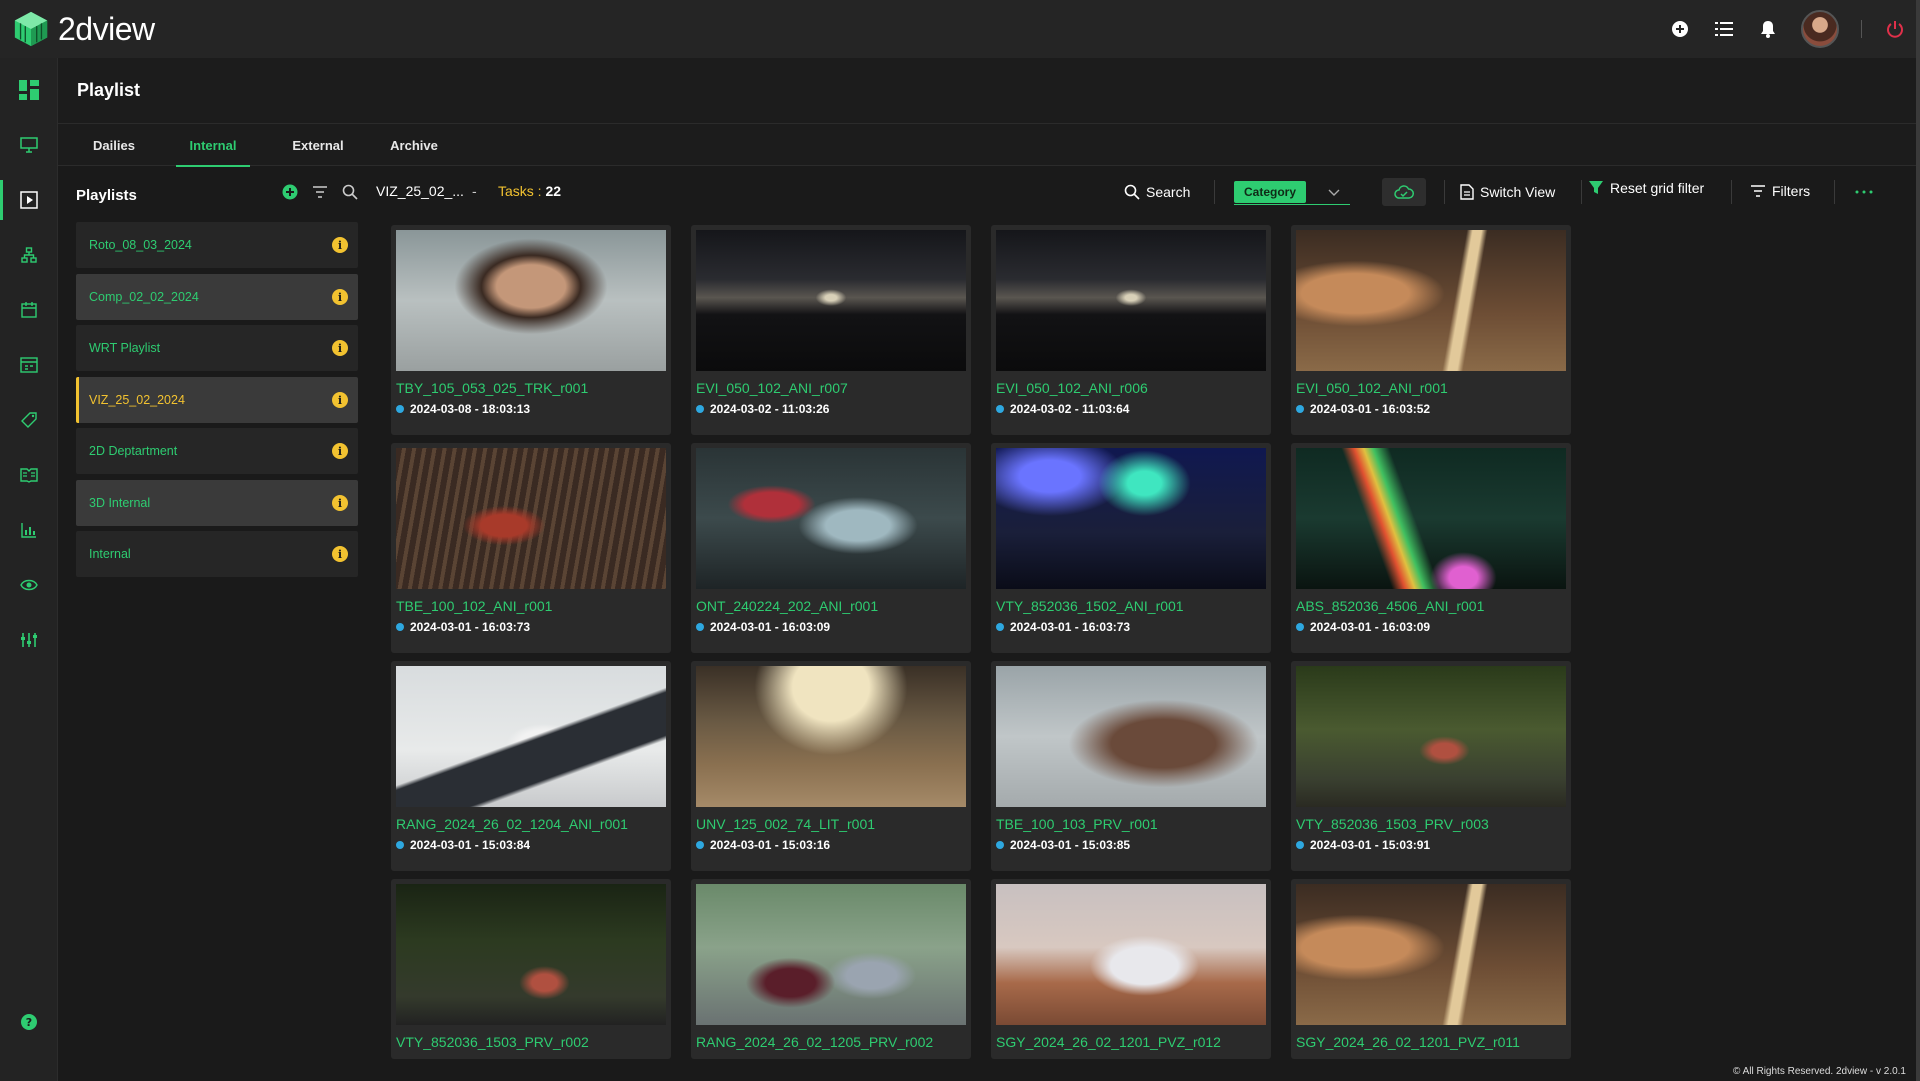 Image resolution: width=1920 pixels, height=1081 pixels. What do you see at coordinates (29, 310) in the screenshot?
I see `calendar-icon` at bounding box center [29, 310].